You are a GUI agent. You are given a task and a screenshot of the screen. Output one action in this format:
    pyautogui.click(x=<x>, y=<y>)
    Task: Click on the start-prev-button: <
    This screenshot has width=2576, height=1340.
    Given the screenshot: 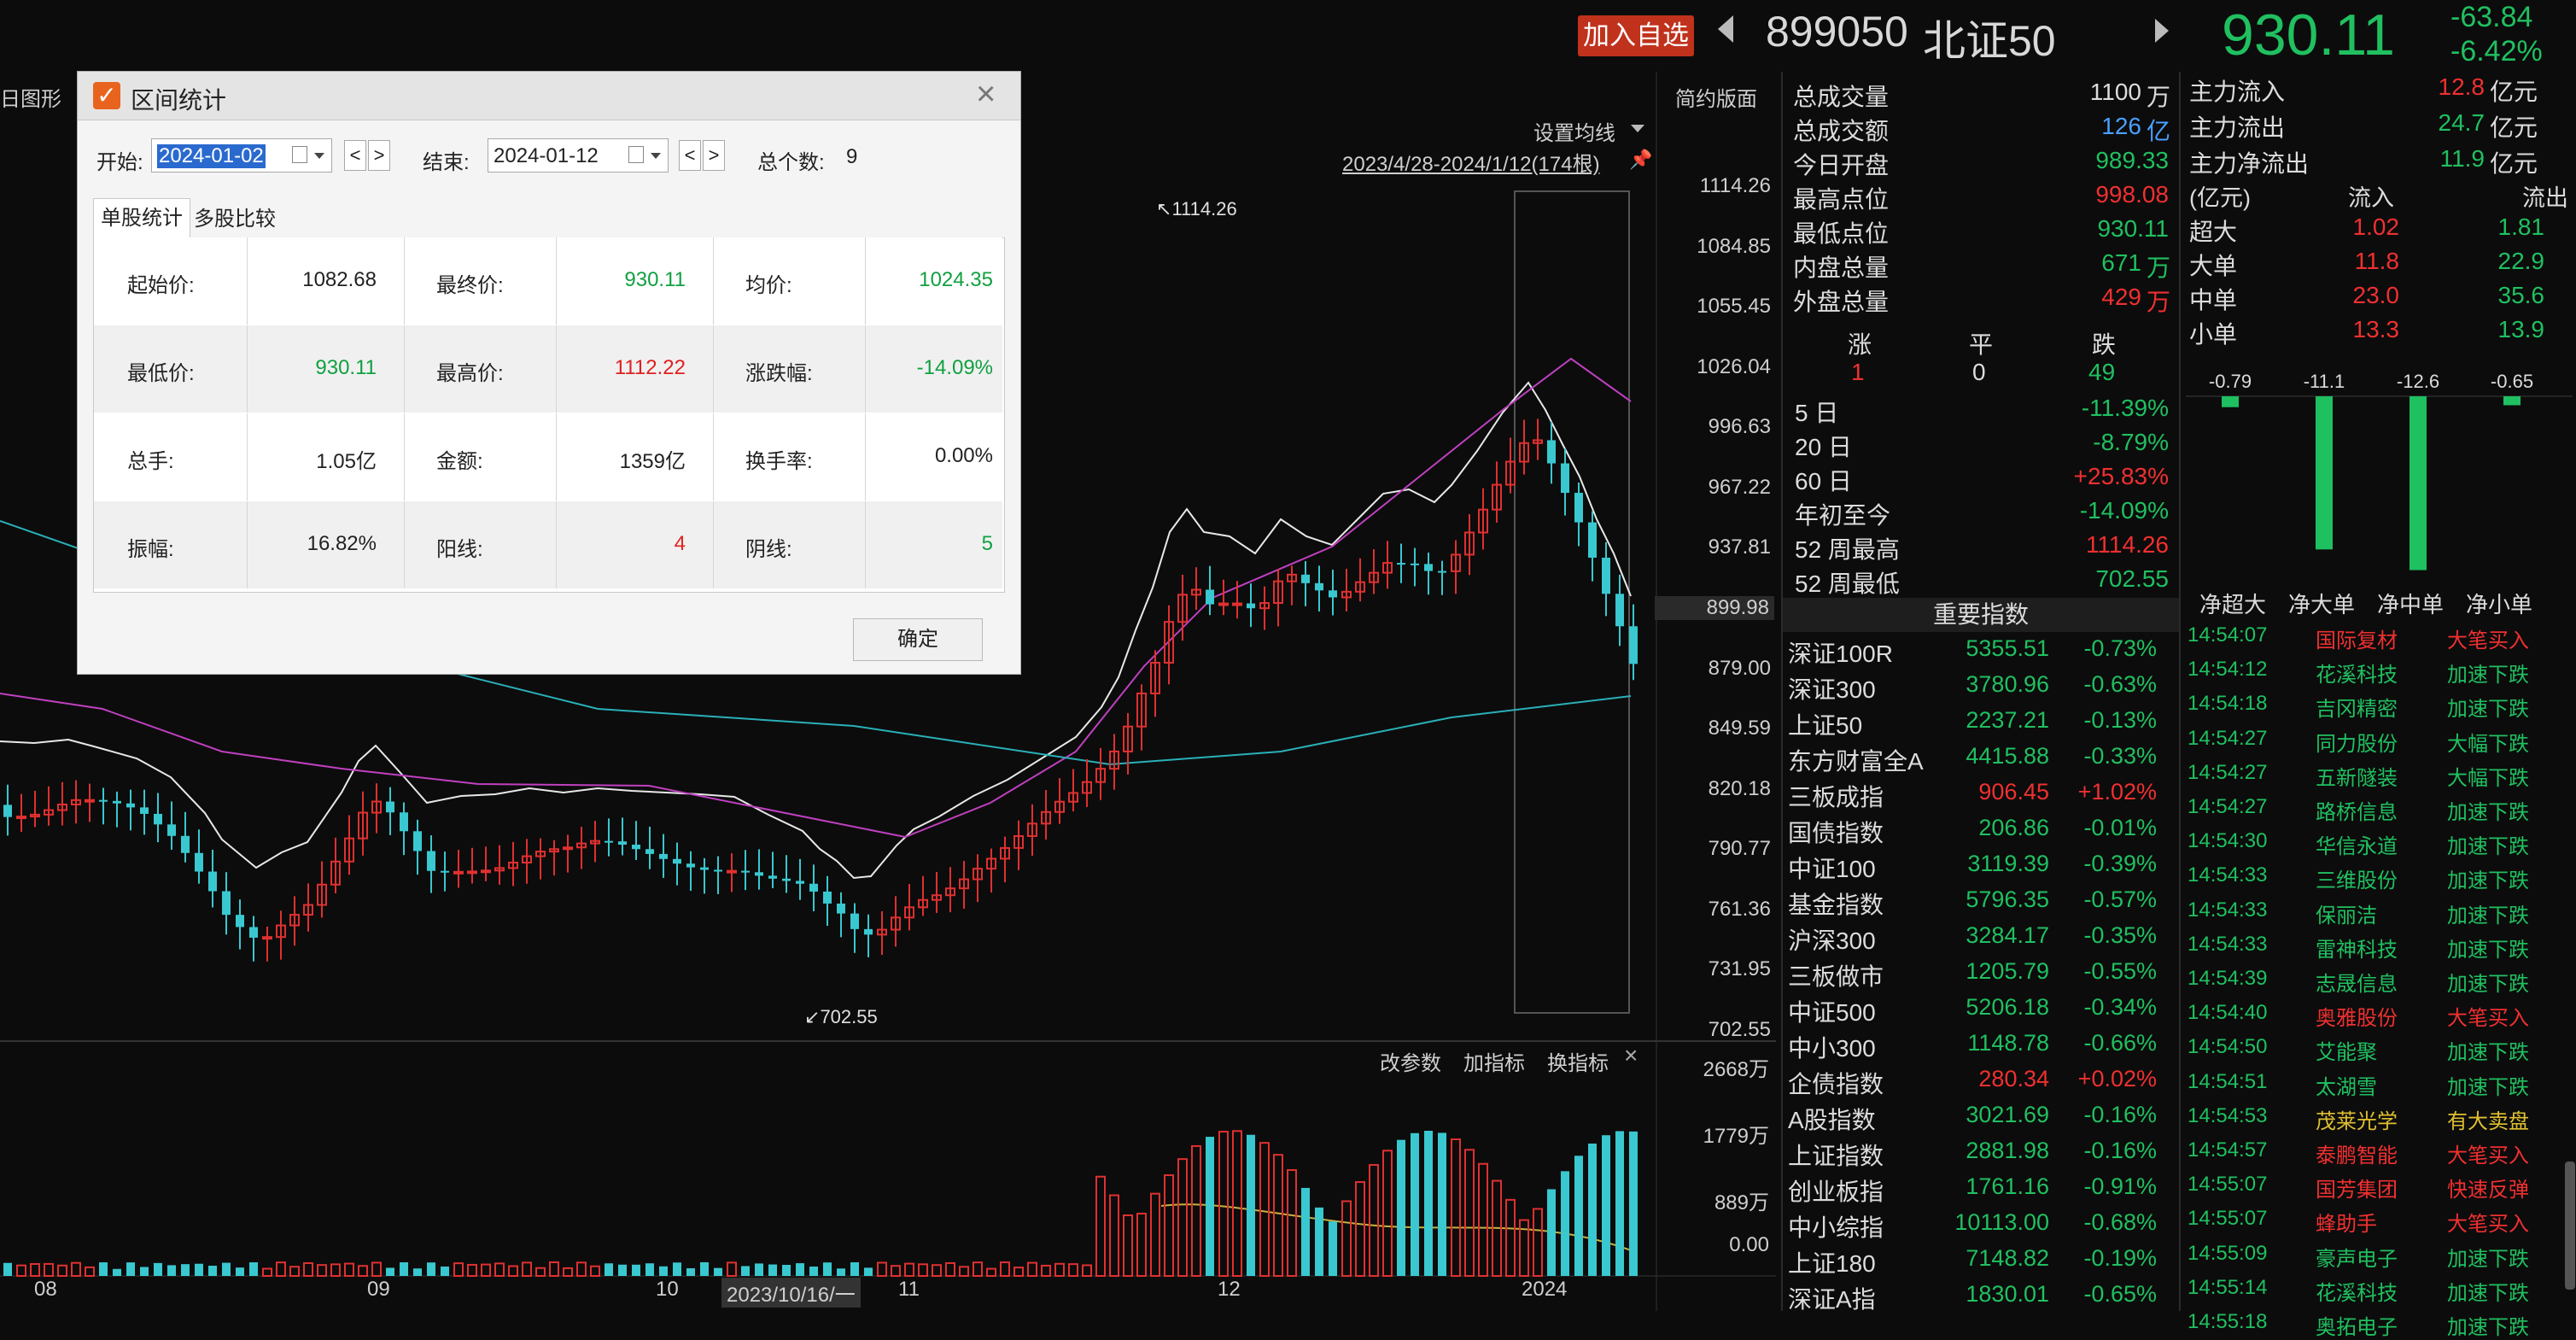 What is the action you would take?
    pyautogui.click(x=355, y=155)
    